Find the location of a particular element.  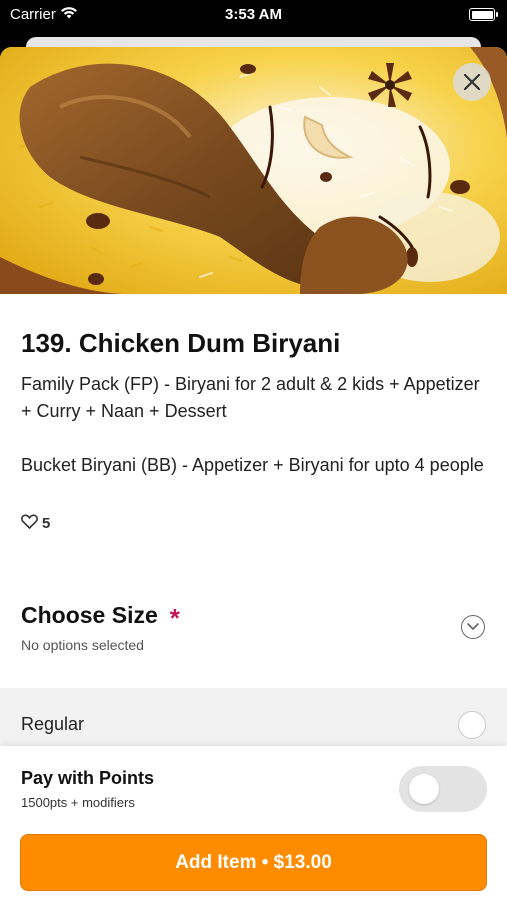

item-title: 139. Chicken Dum Biryani is located at coordinates (181, 343).